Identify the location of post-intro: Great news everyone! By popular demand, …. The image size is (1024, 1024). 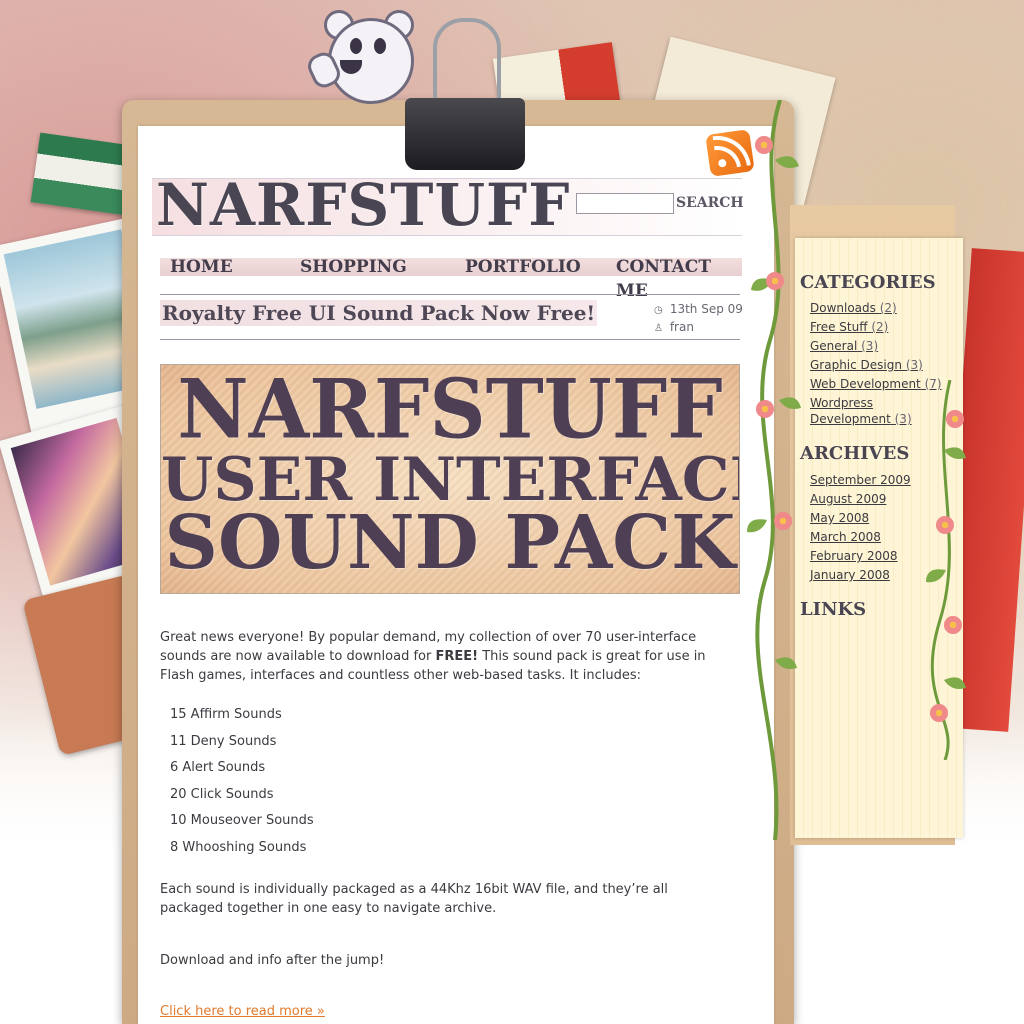
(445, 656).